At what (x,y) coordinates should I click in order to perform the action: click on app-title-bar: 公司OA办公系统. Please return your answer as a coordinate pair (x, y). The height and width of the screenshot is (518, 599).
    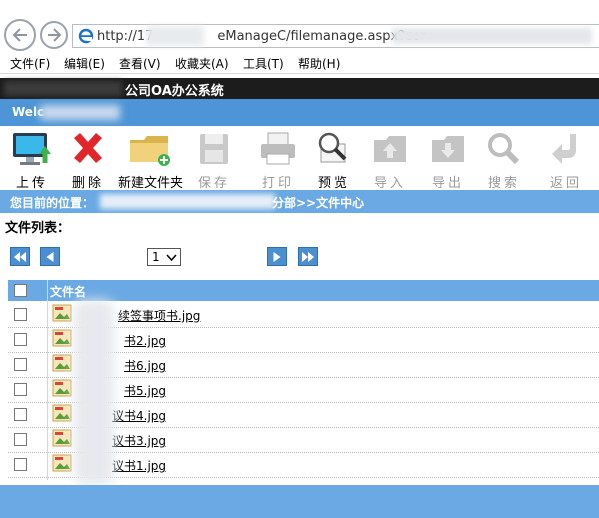
    Looking at the image, I should click on (299, 88).